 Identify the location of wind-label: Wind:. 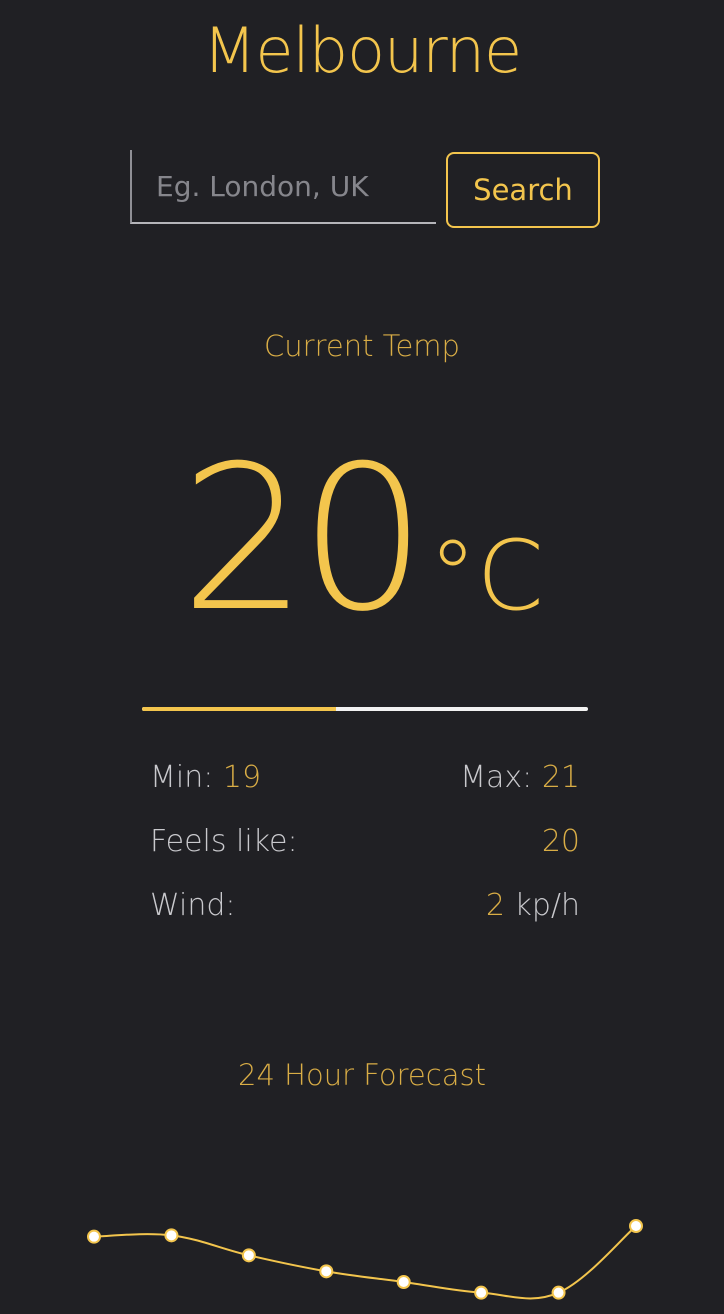
(193, 905).